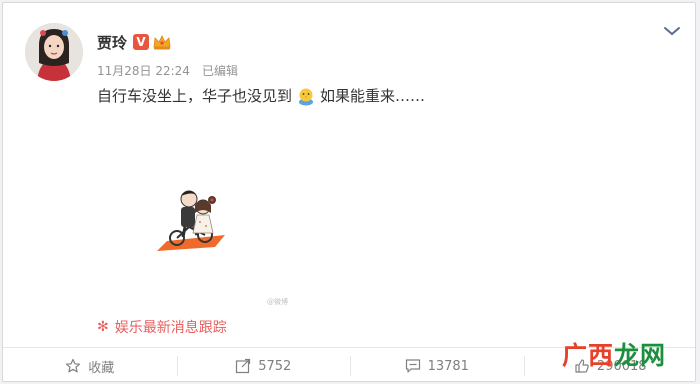 The image size is (700, 384). Describe the element at coordinates (306, 96) in the screenshot. I see `chick-emoji-icon` at that location.